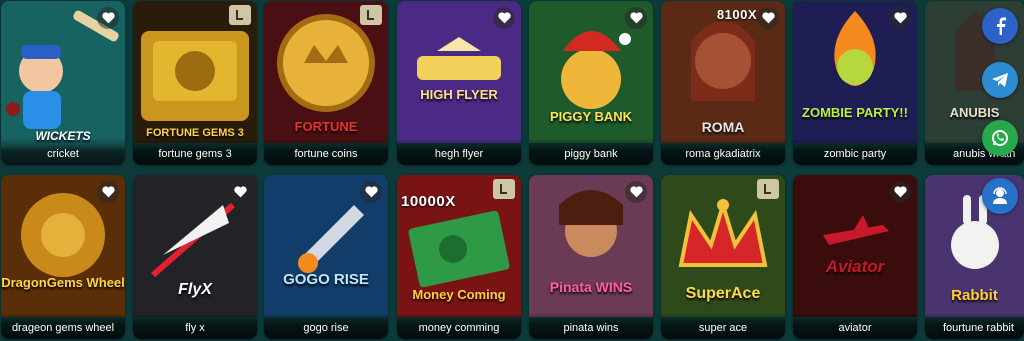  I want to click on game-title: super ace, so click(723, 326).